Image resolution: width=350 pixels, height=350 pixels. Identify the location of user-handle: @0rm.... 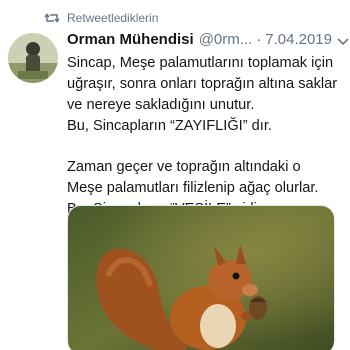
(226, 40).